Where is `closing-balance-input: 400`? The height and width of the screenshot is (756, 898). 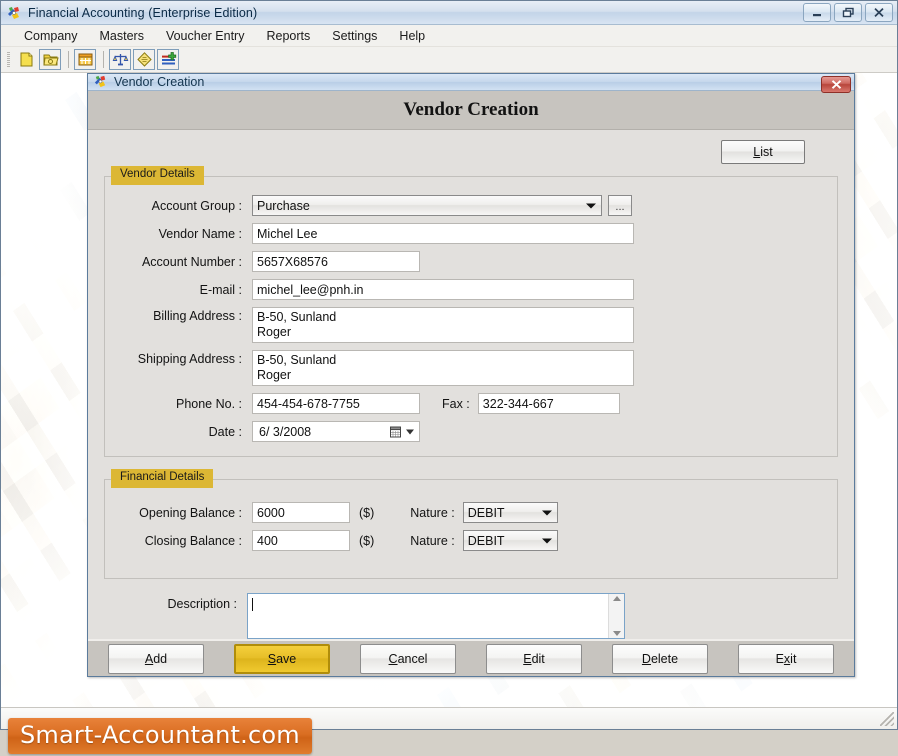
closing-balance-input: 400 is located at coordinates (301, 541).